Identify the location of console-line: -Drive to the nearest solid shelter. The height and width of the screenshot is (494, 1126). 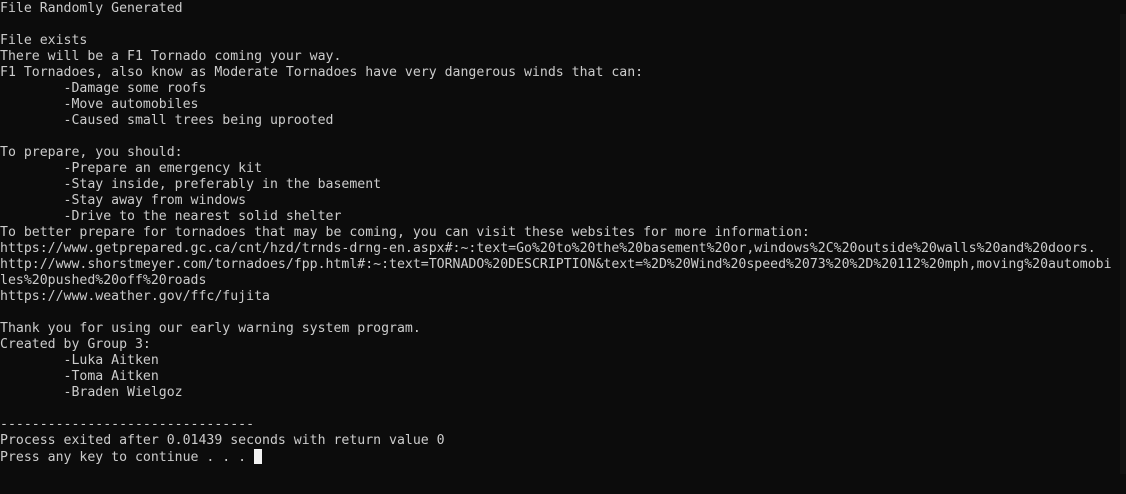
(171, 216).